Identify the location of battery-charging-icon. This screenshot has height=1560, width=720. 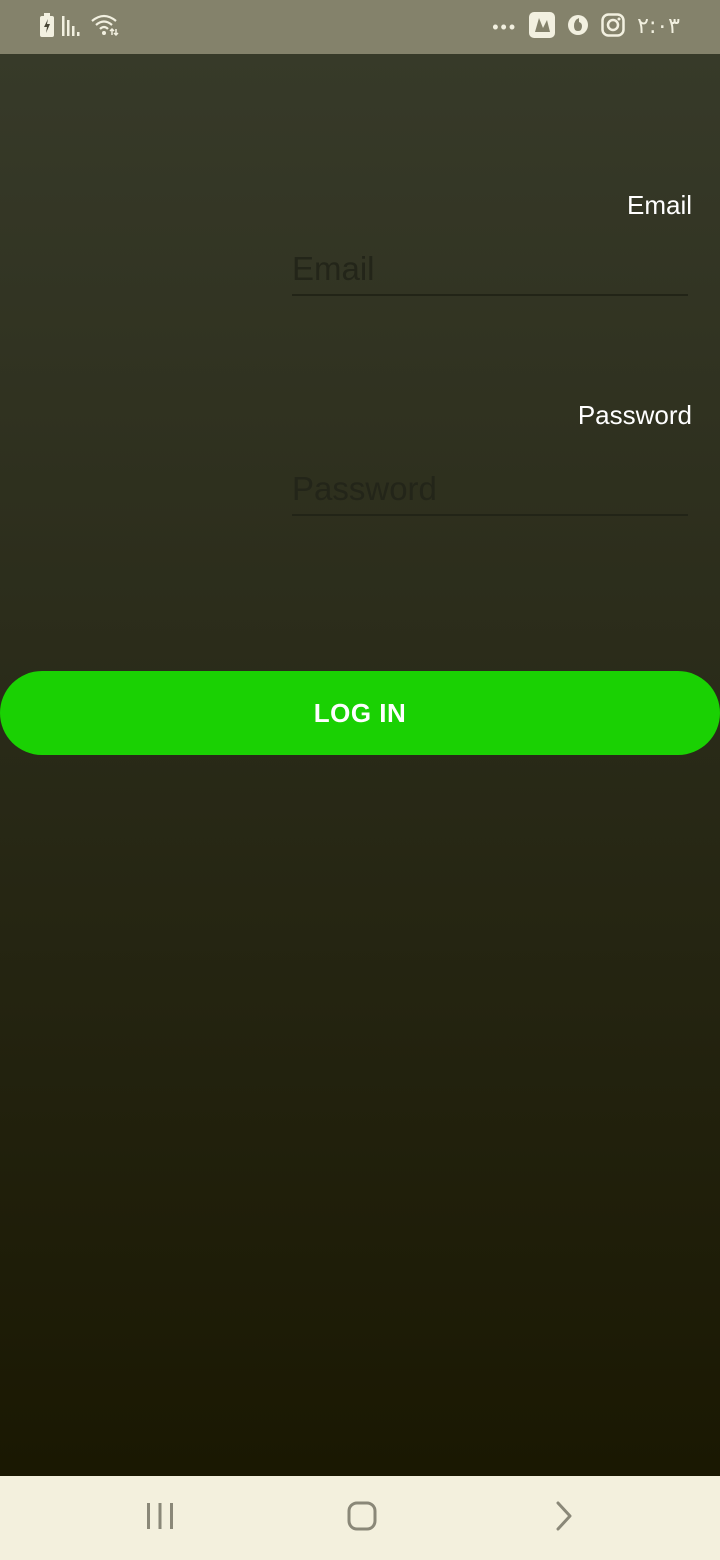
(47, 27).